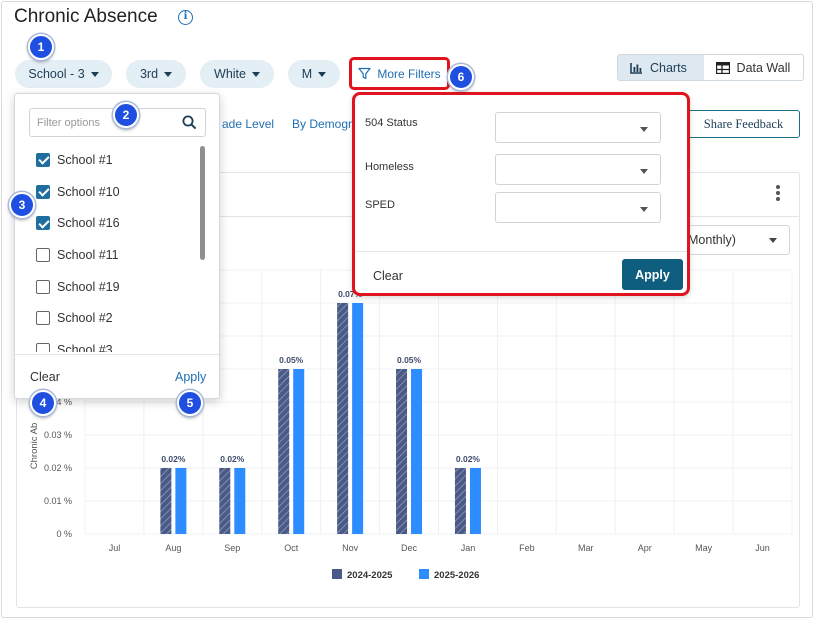 This screenshot has height=619, width=814. Describe the element at coordinates (578, 207) in the screenshot. I see `sped-select` at that location.